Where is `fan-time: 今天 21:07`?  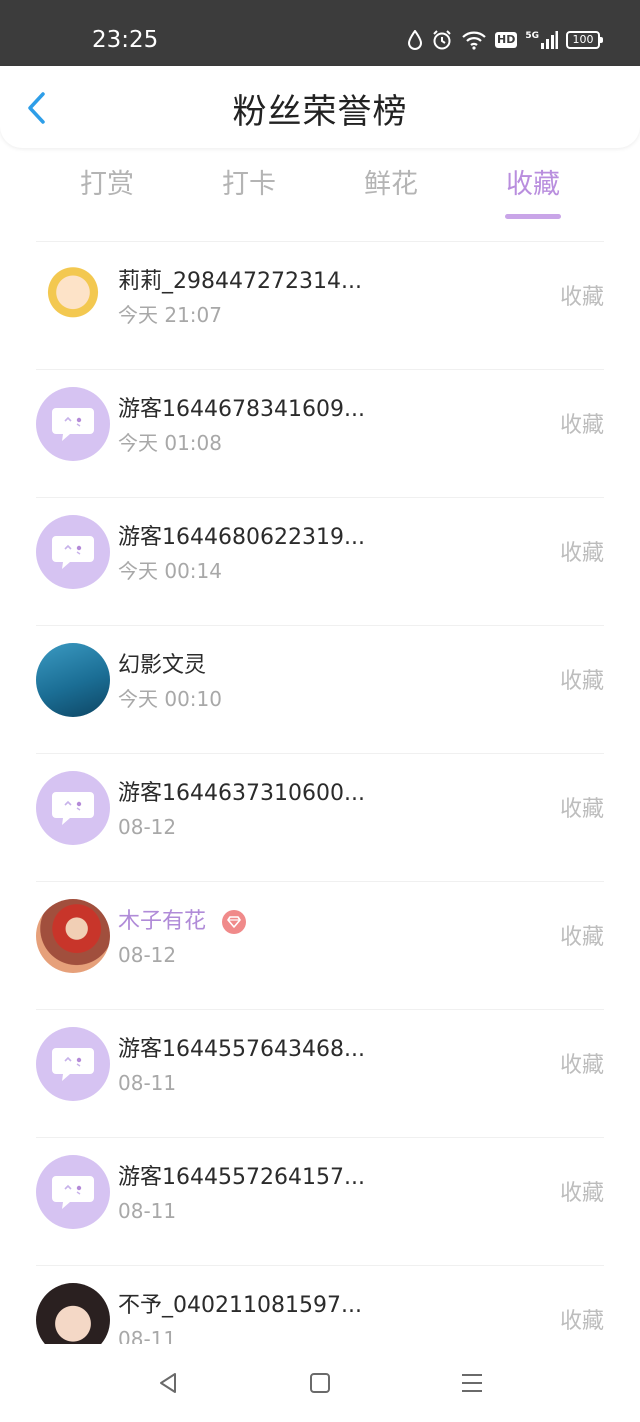 fan-time: 今天 21:07 is located at coordinates (170, 315).